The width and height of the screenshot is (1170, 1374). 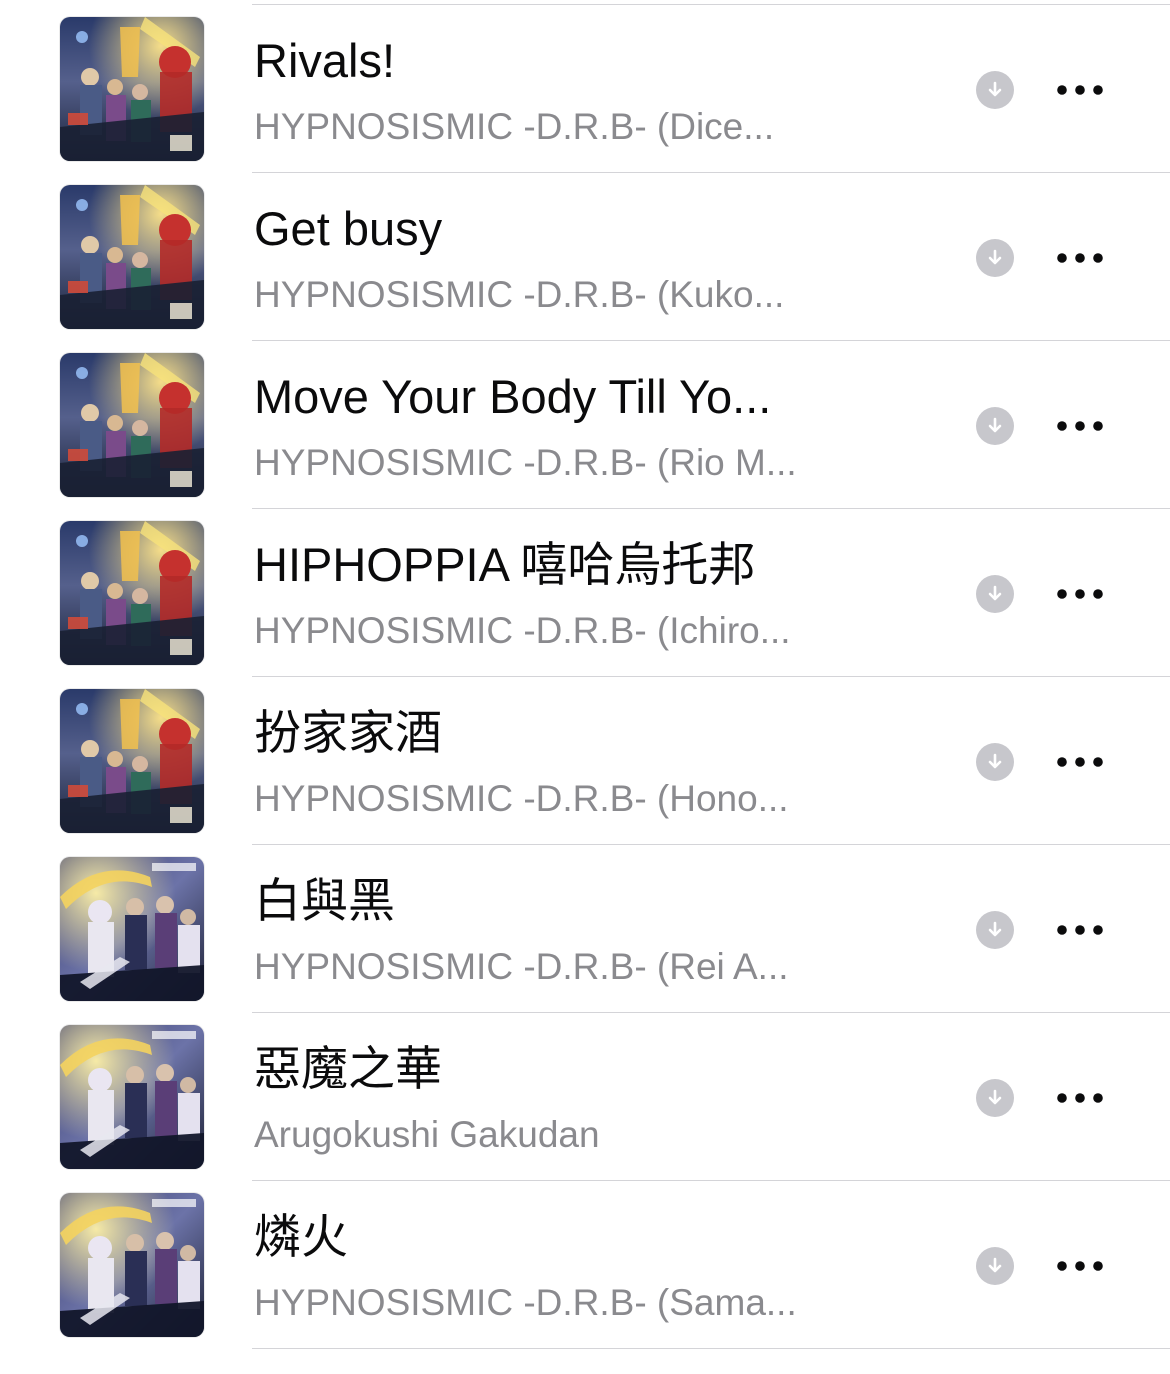 I want to click on song-title: 燐火, so click(x=301, y=1236).